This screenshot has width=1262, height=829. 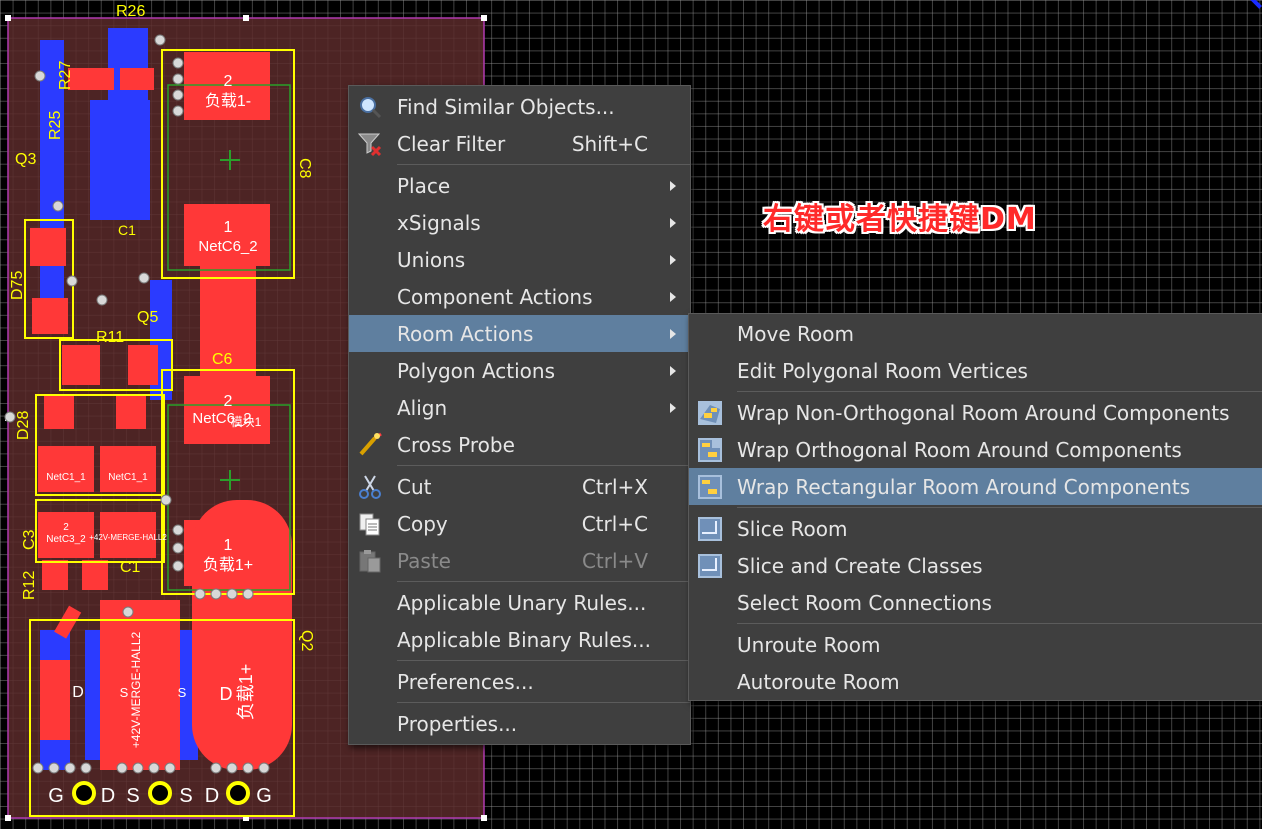 I want to click on submenu-item-wrap-rectangular: Wrap Rectangular Room Around Components, so click(x=975, y=486).